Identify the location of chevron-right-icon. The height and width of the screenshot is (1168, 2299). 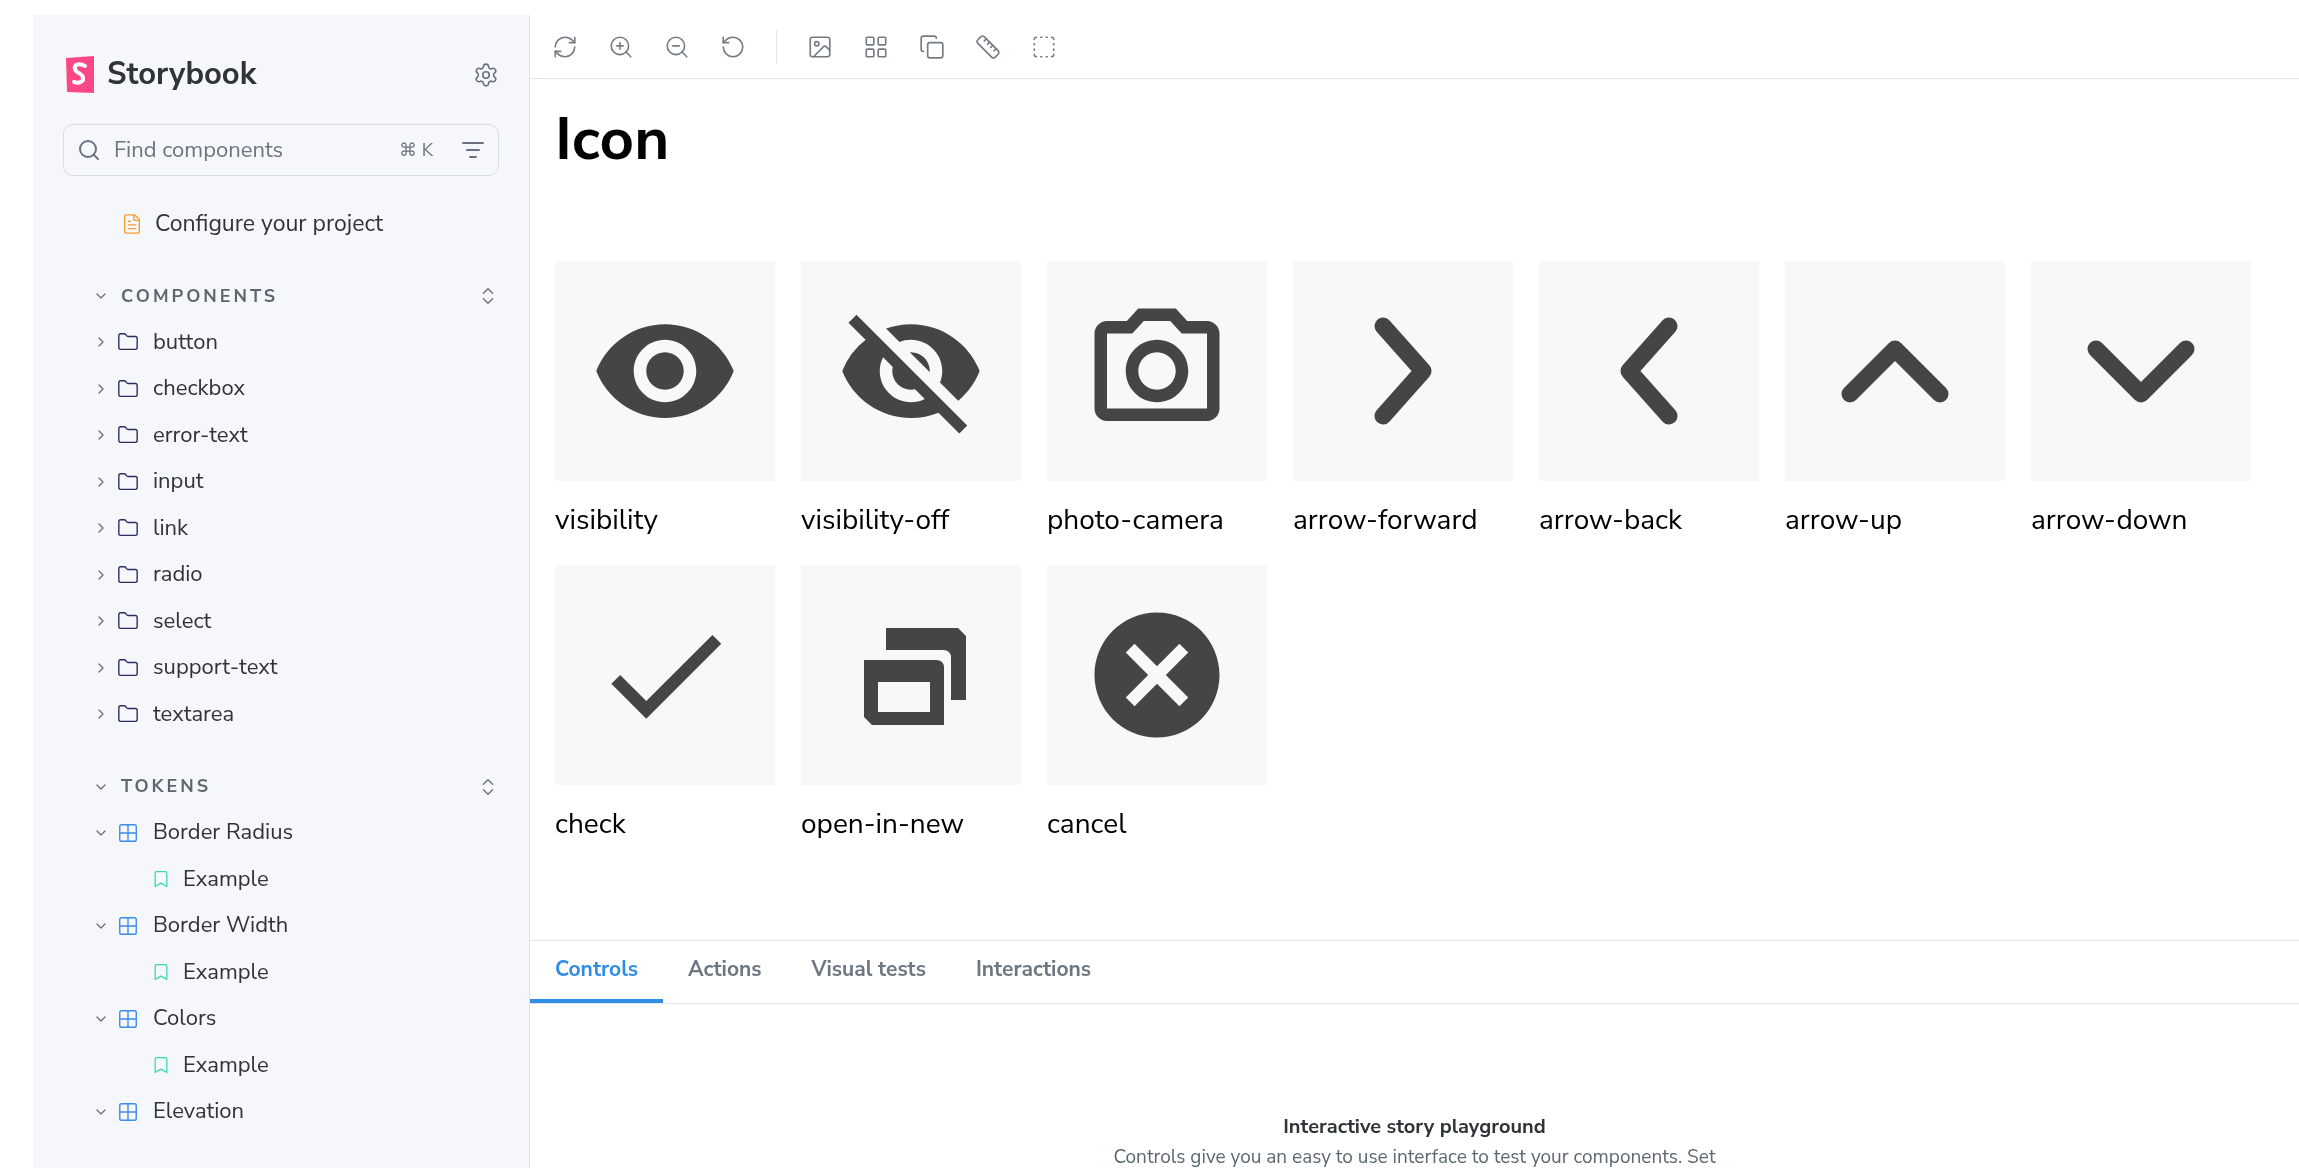
(1403, 371).